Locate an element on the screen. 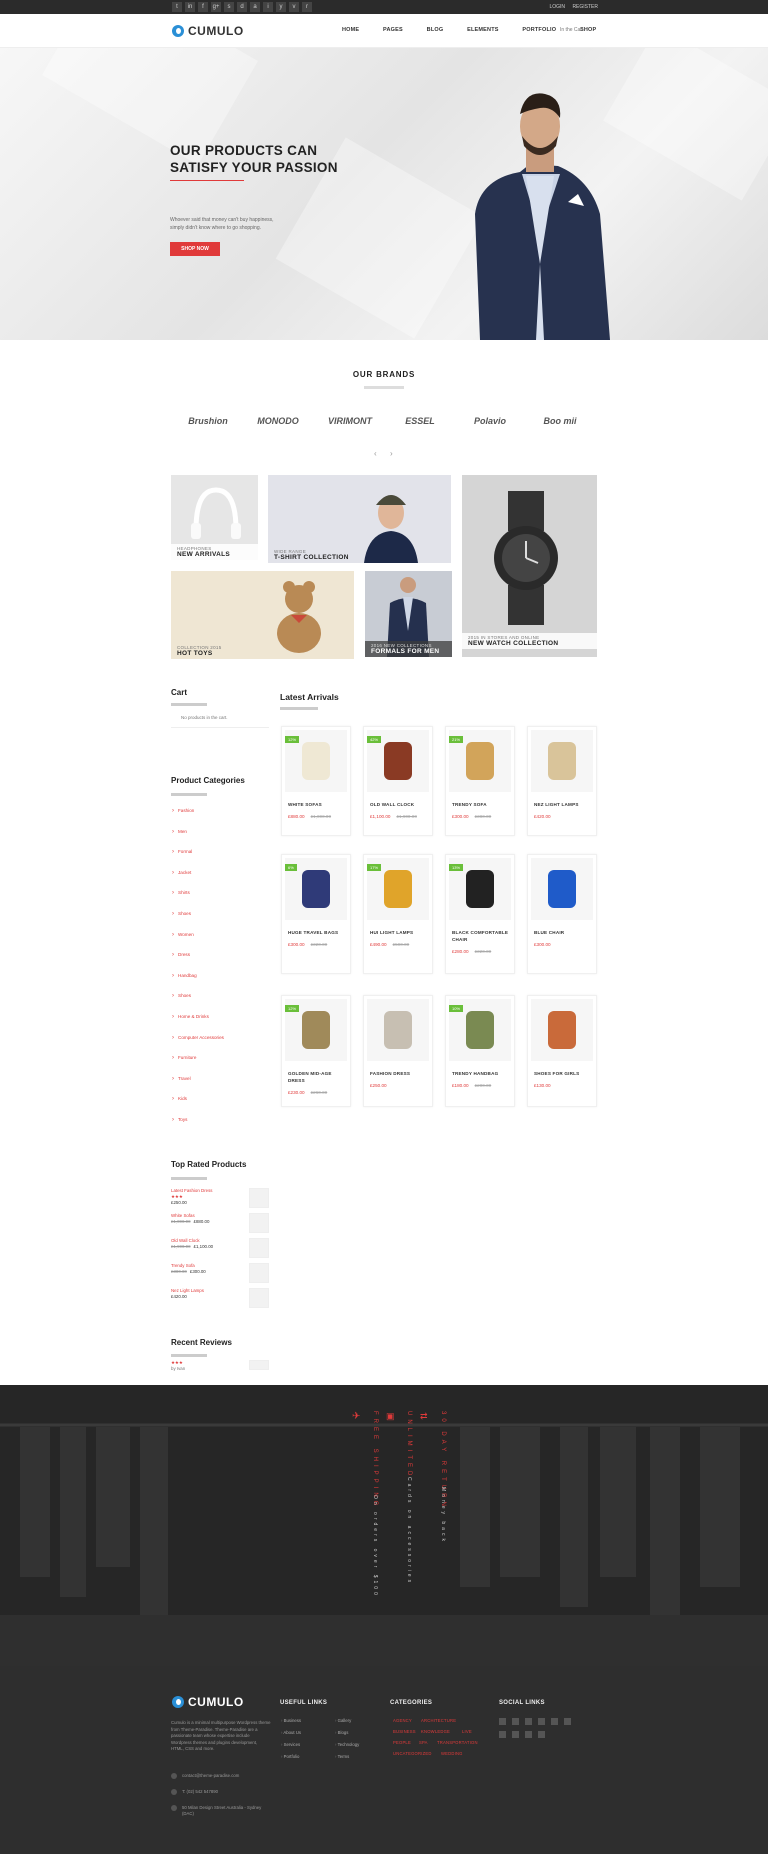 Image resolution: width=768 pixels, height=1854 pixels. category-link: Handbag is located at coordinates (184, 976).